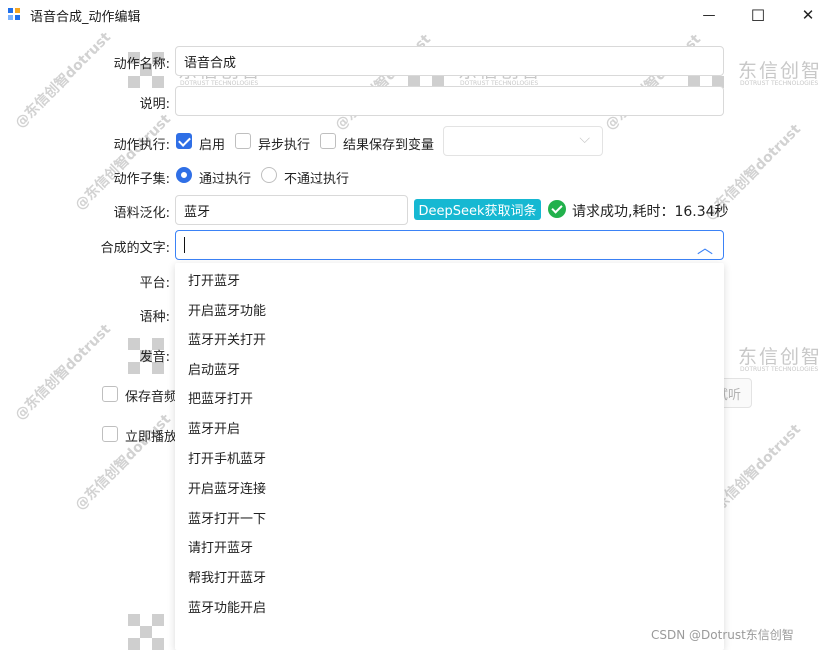  I want to click on description-input, so click(449, 101).